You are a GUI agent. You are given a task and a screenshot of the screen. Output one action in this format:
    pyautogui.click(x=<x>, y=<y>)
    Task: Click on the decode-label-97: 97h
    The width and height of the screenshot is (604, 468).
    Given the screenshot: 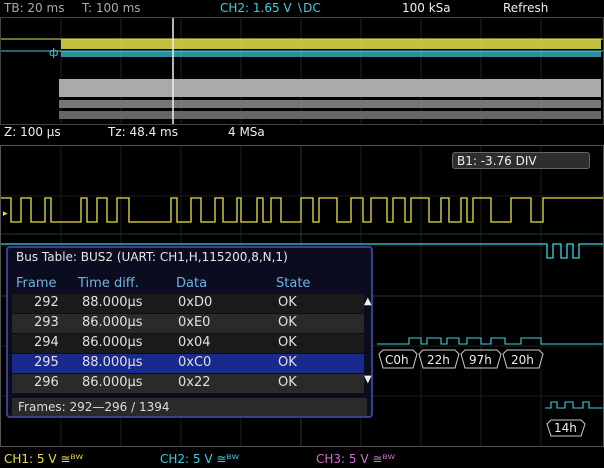 What is the action you would take?
    pyautogui.click(x=480, y=360)
    